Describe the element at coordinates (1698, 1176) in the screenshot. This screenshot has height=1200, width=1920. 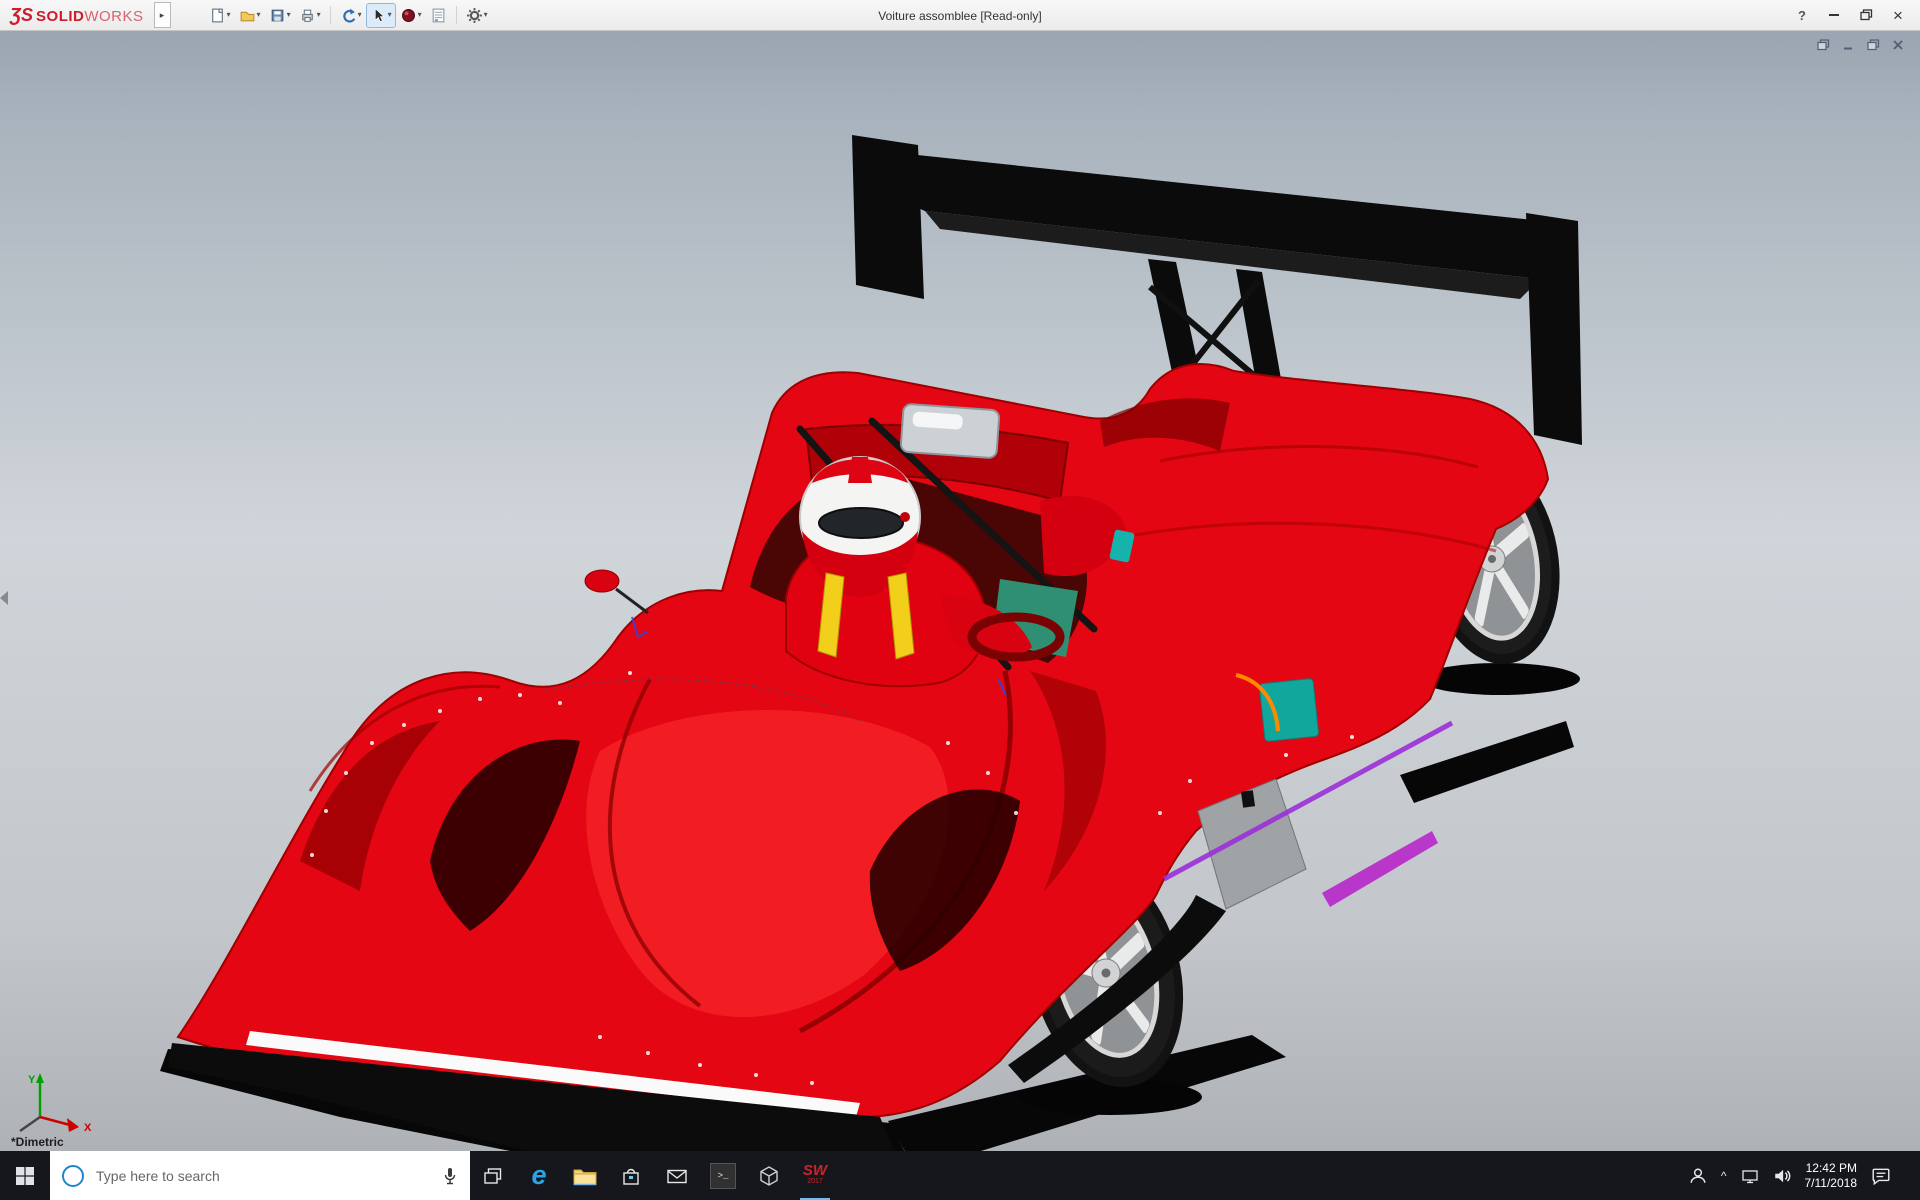
I see `people-icon` at that location.